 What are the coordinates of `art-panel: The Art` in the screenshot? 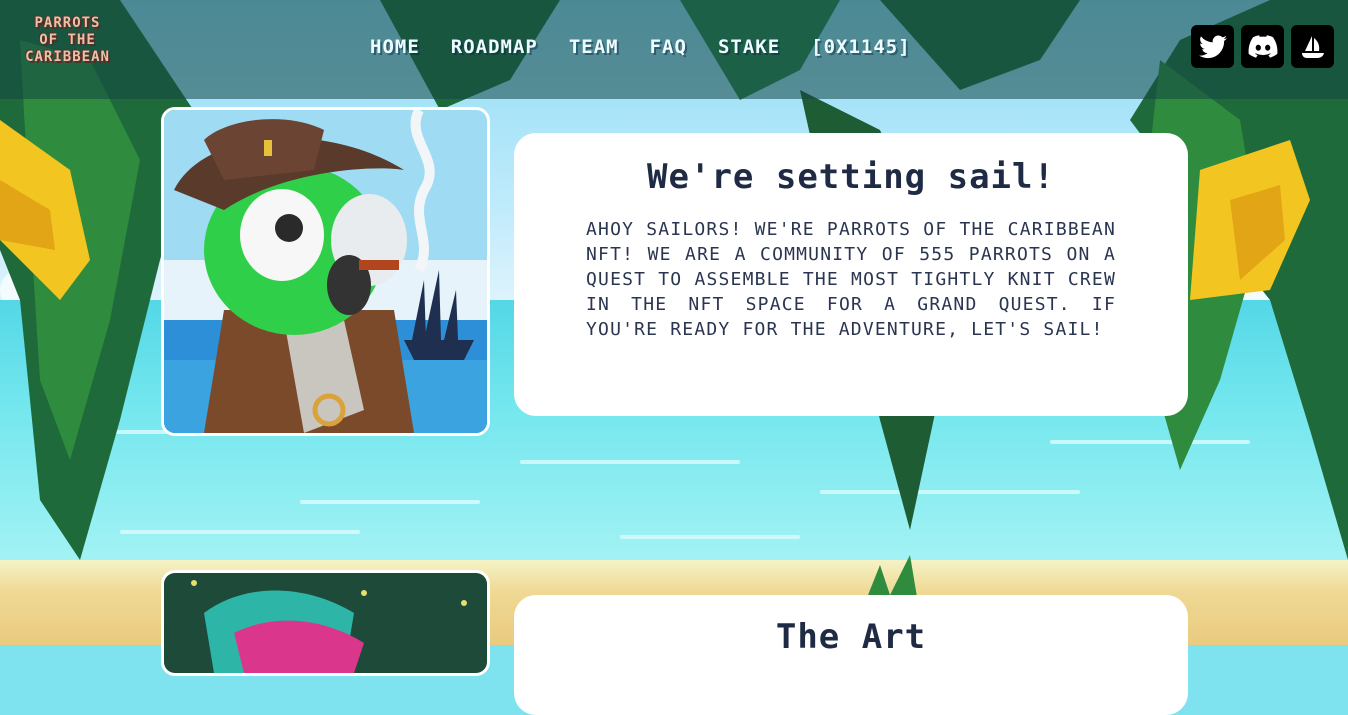 It's located at (851, 655).